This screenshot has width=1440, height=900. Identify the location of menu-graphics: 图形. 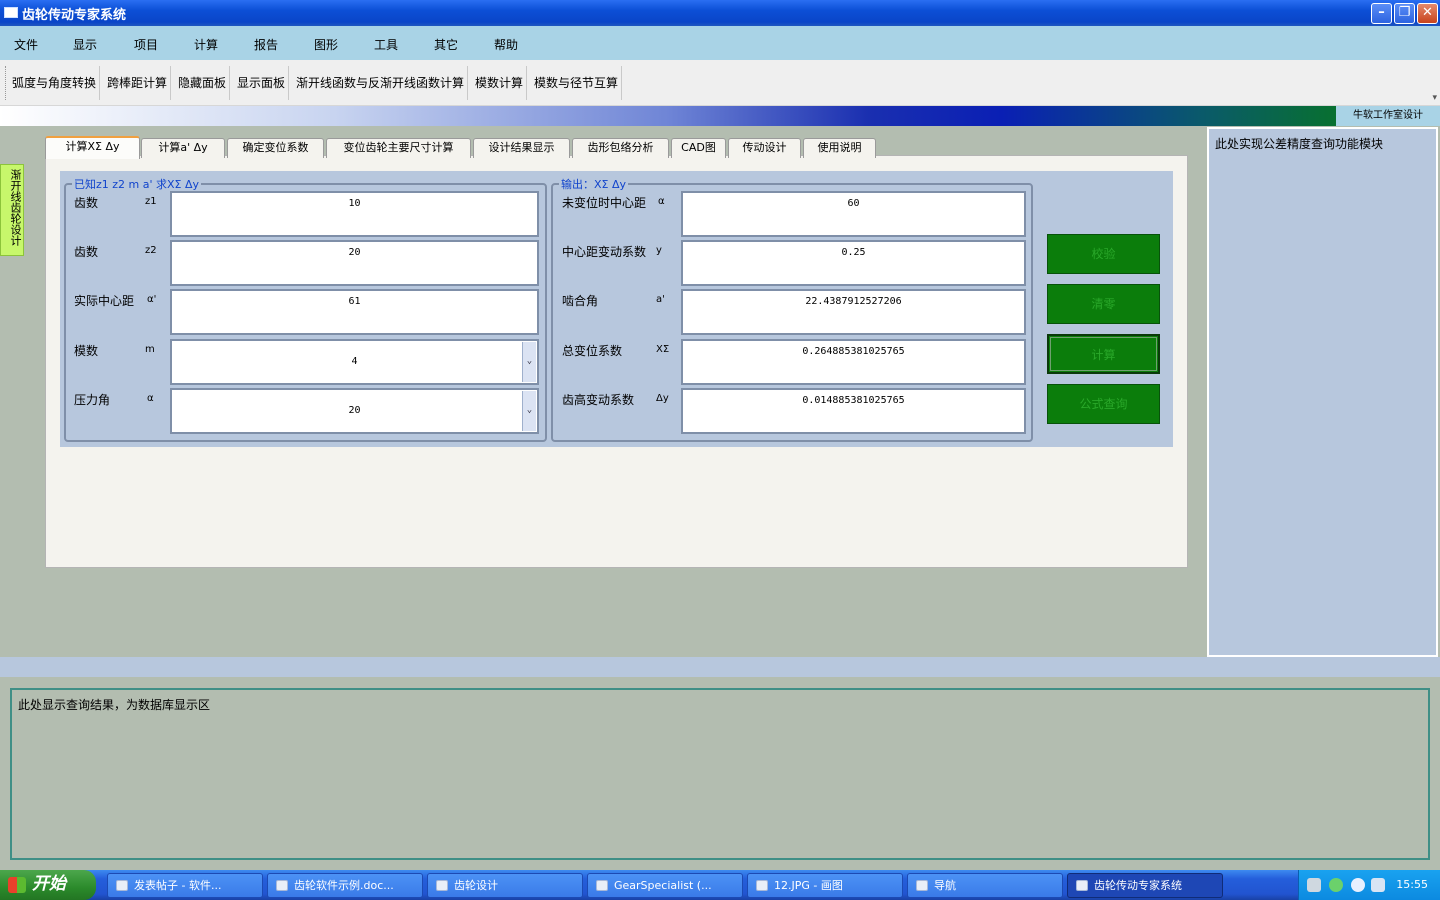
(326, 44).